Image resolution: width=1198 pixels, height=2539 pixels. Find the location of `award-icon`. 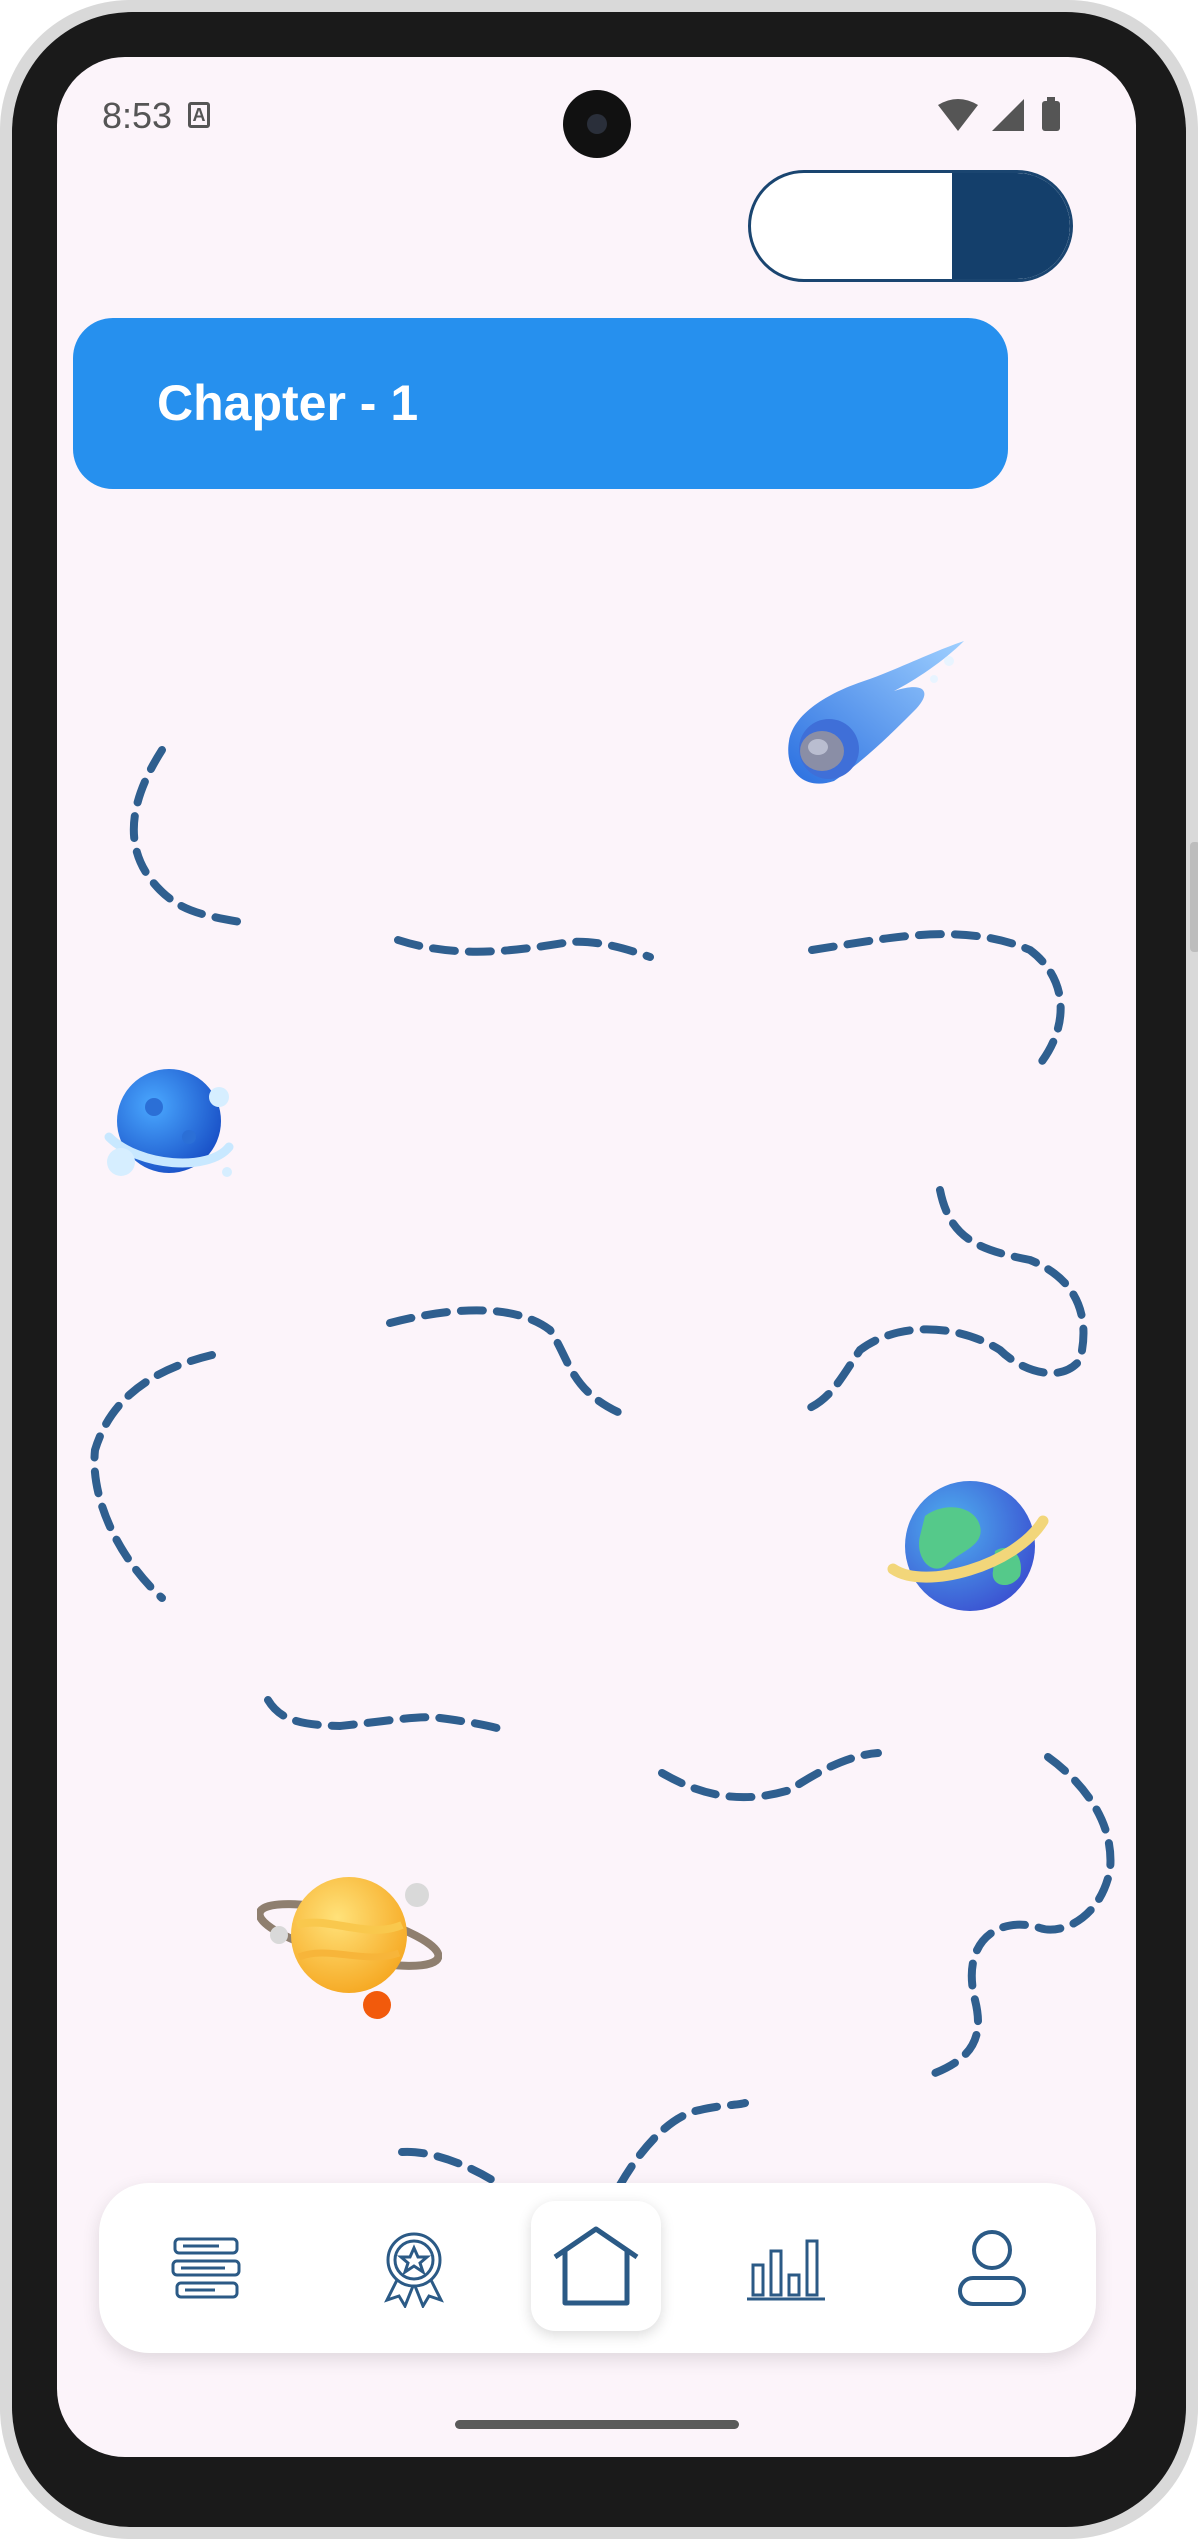

award-icon is located at coordinates (414, 2270).